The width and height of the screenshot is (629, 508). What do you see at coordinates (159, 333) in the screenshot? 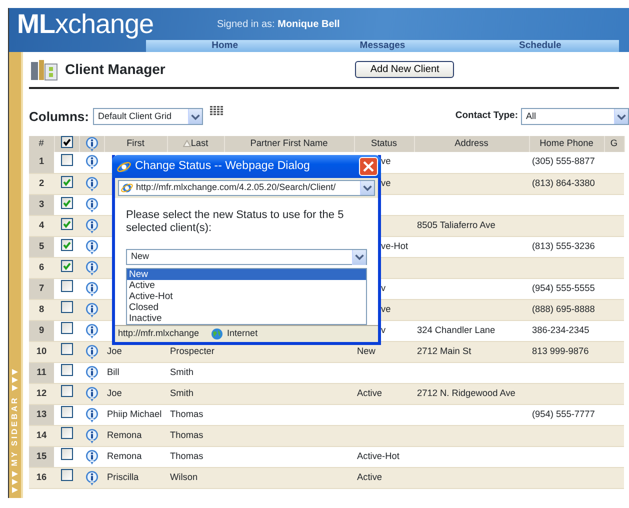
I see `status-url: http://mfr.mlxchange` at bounding box center [159, 333].